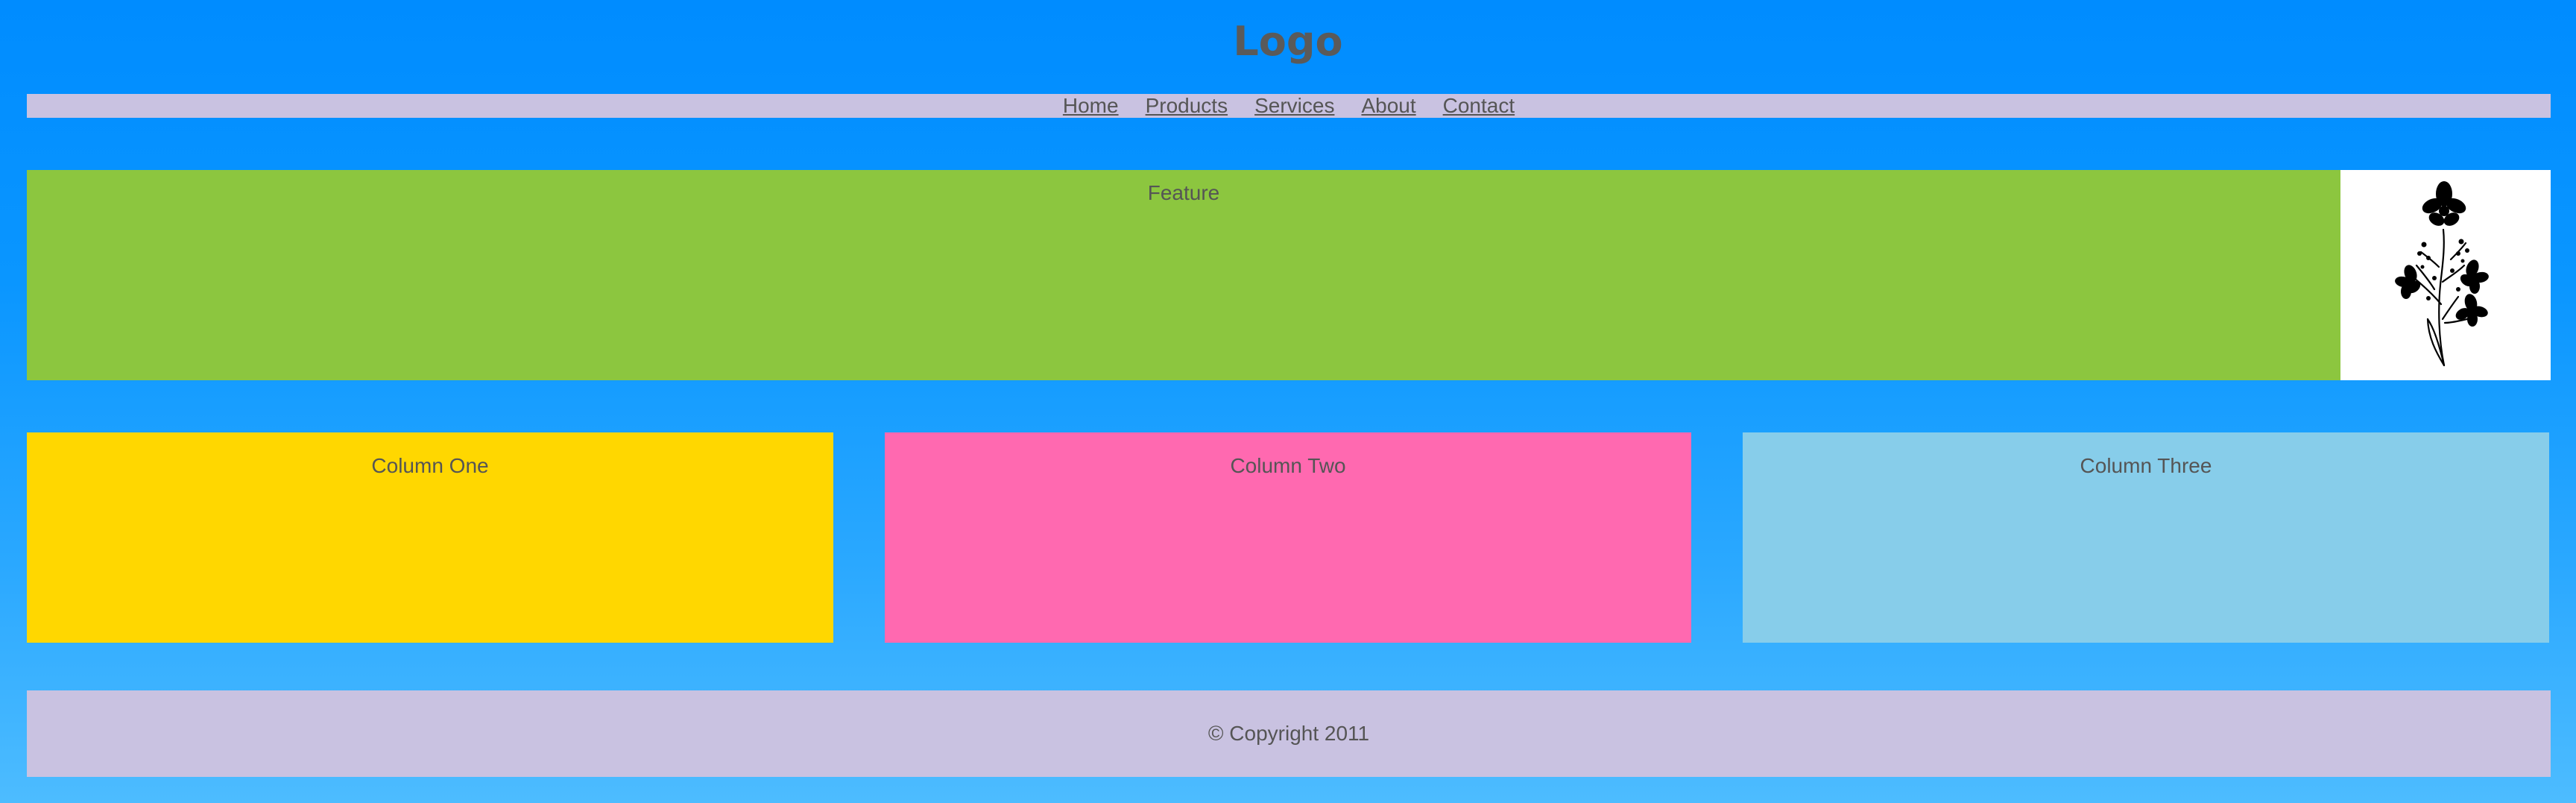 This screenshot has width=2576, height=803. Describe the element at coordinates (1388, 106) in the screenshot. I see `nav-link-about: About` at that location.